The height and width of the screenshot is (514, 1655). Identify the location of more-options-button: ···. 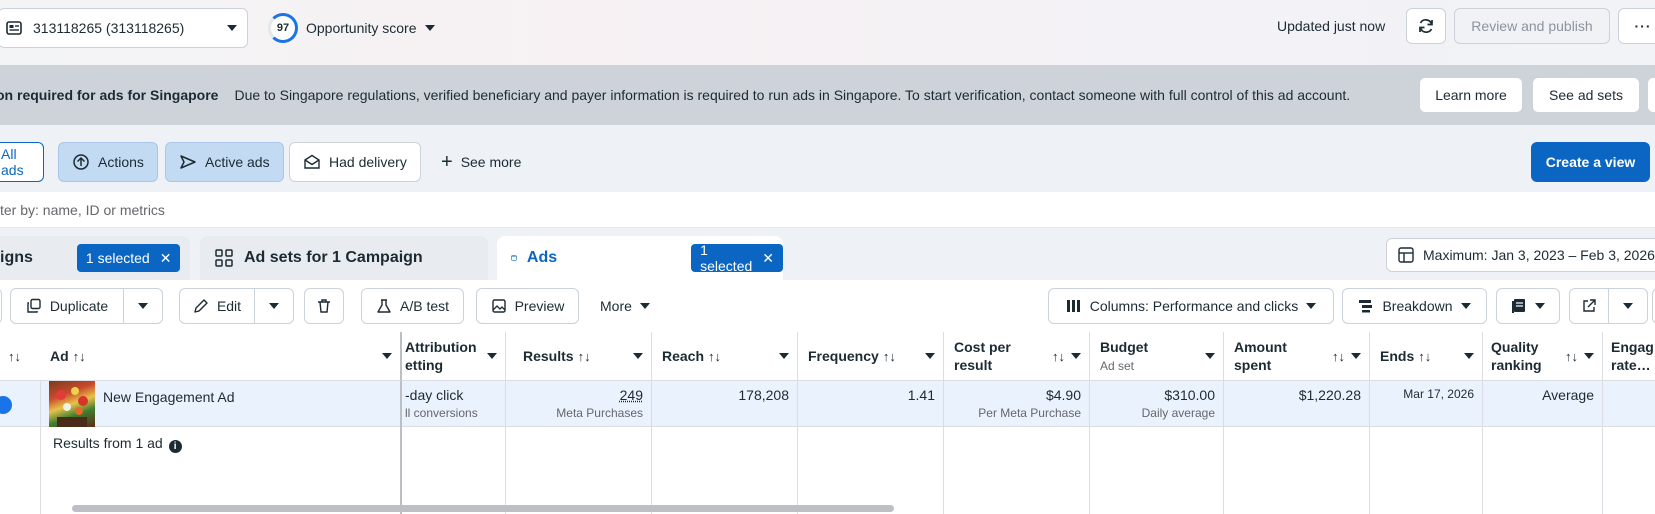
(1636, 26).